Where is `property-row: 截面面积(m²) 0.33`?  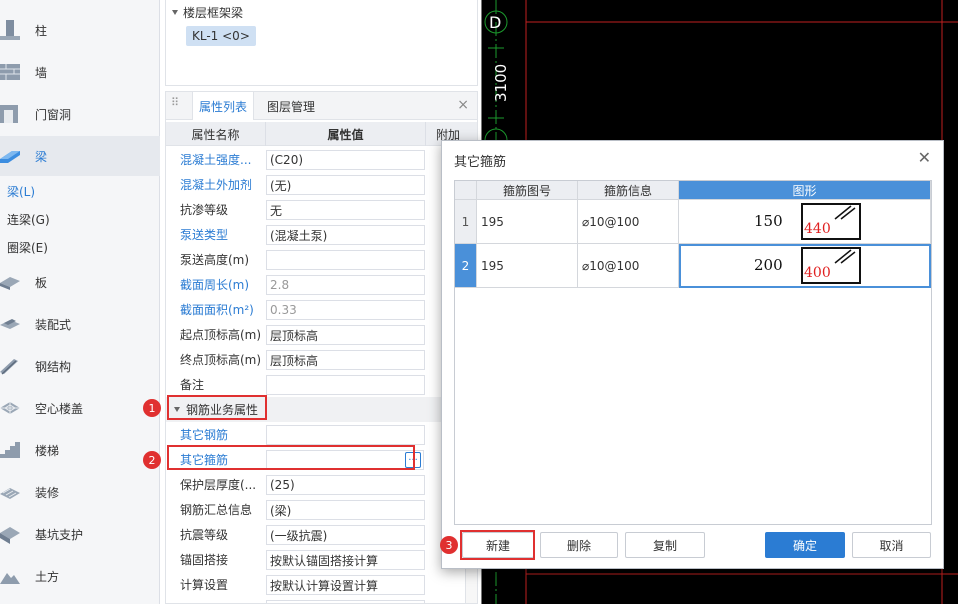
property-row: 截面面积(m²) 0.33 is located at coordinates (321, 309).